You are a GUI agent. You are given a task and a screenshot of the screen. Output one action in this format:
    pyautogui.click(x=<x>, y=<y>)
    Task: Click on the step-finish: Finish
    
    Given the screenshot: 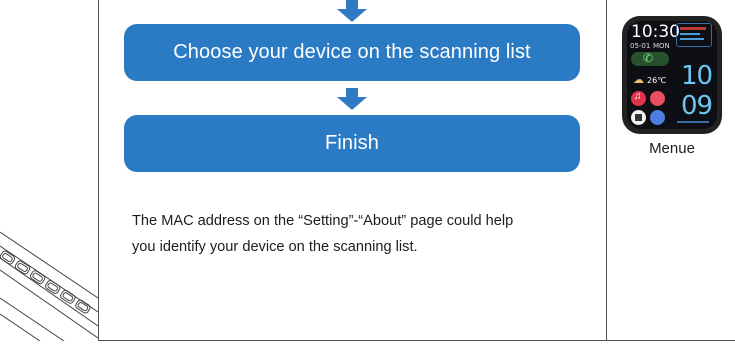 What is the action you would take?
    pyautogui.click(x=352, y=143)
    